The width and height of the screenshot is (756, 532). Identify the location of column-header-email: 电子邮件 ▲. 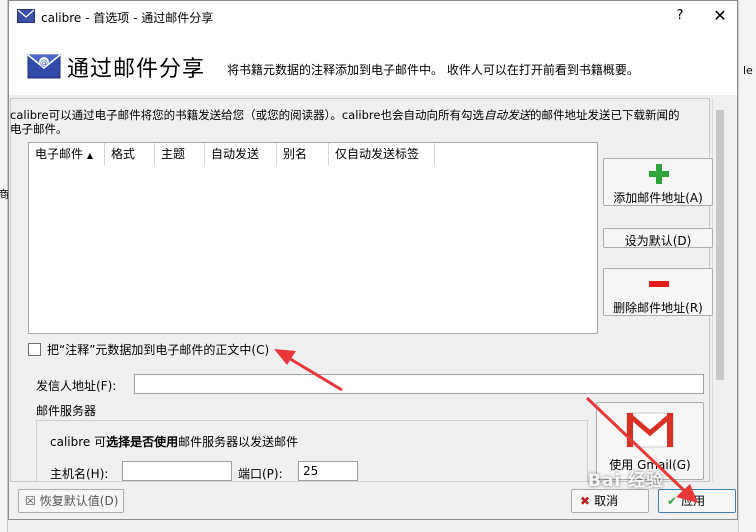
(67, 154).